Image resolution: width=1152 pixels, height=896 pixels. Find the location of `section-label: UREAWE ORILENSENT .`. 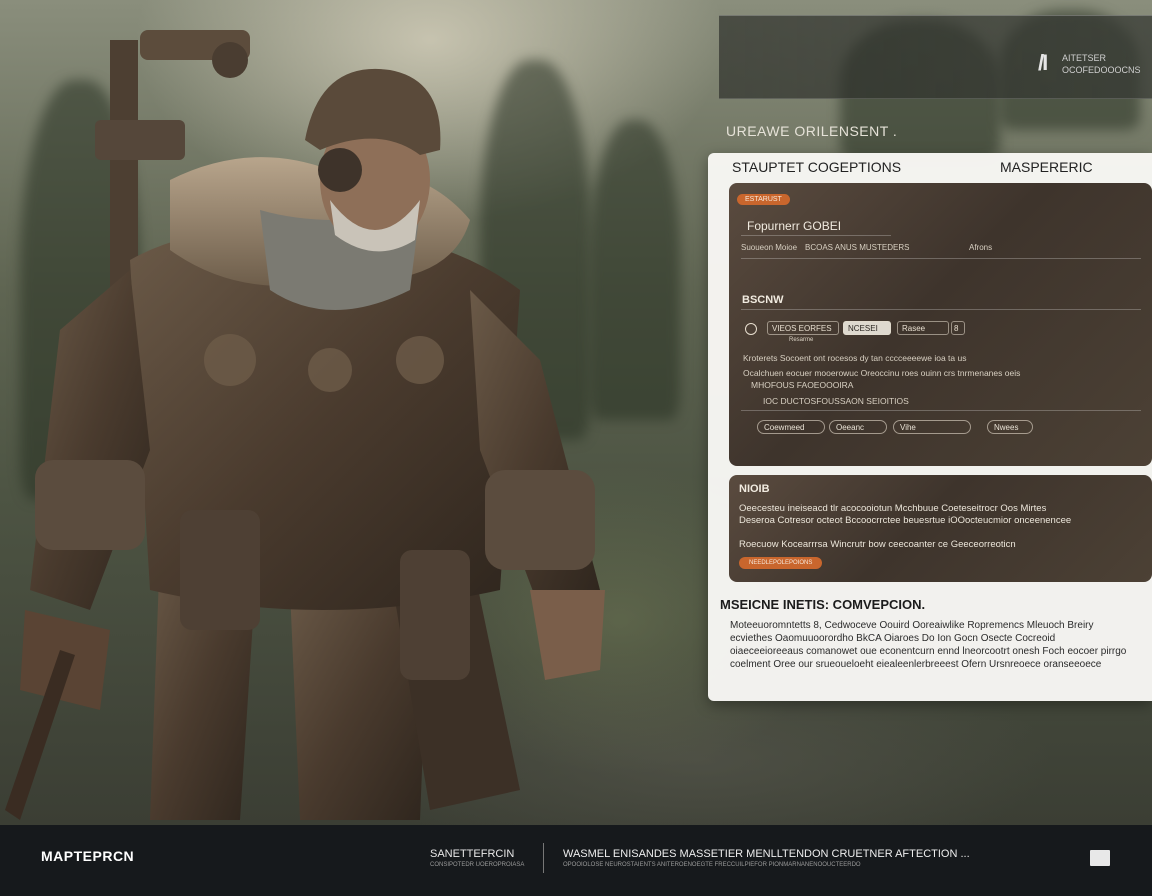

section-label: UREAWE ORILENSENT . is located at coordinates (812, 131).